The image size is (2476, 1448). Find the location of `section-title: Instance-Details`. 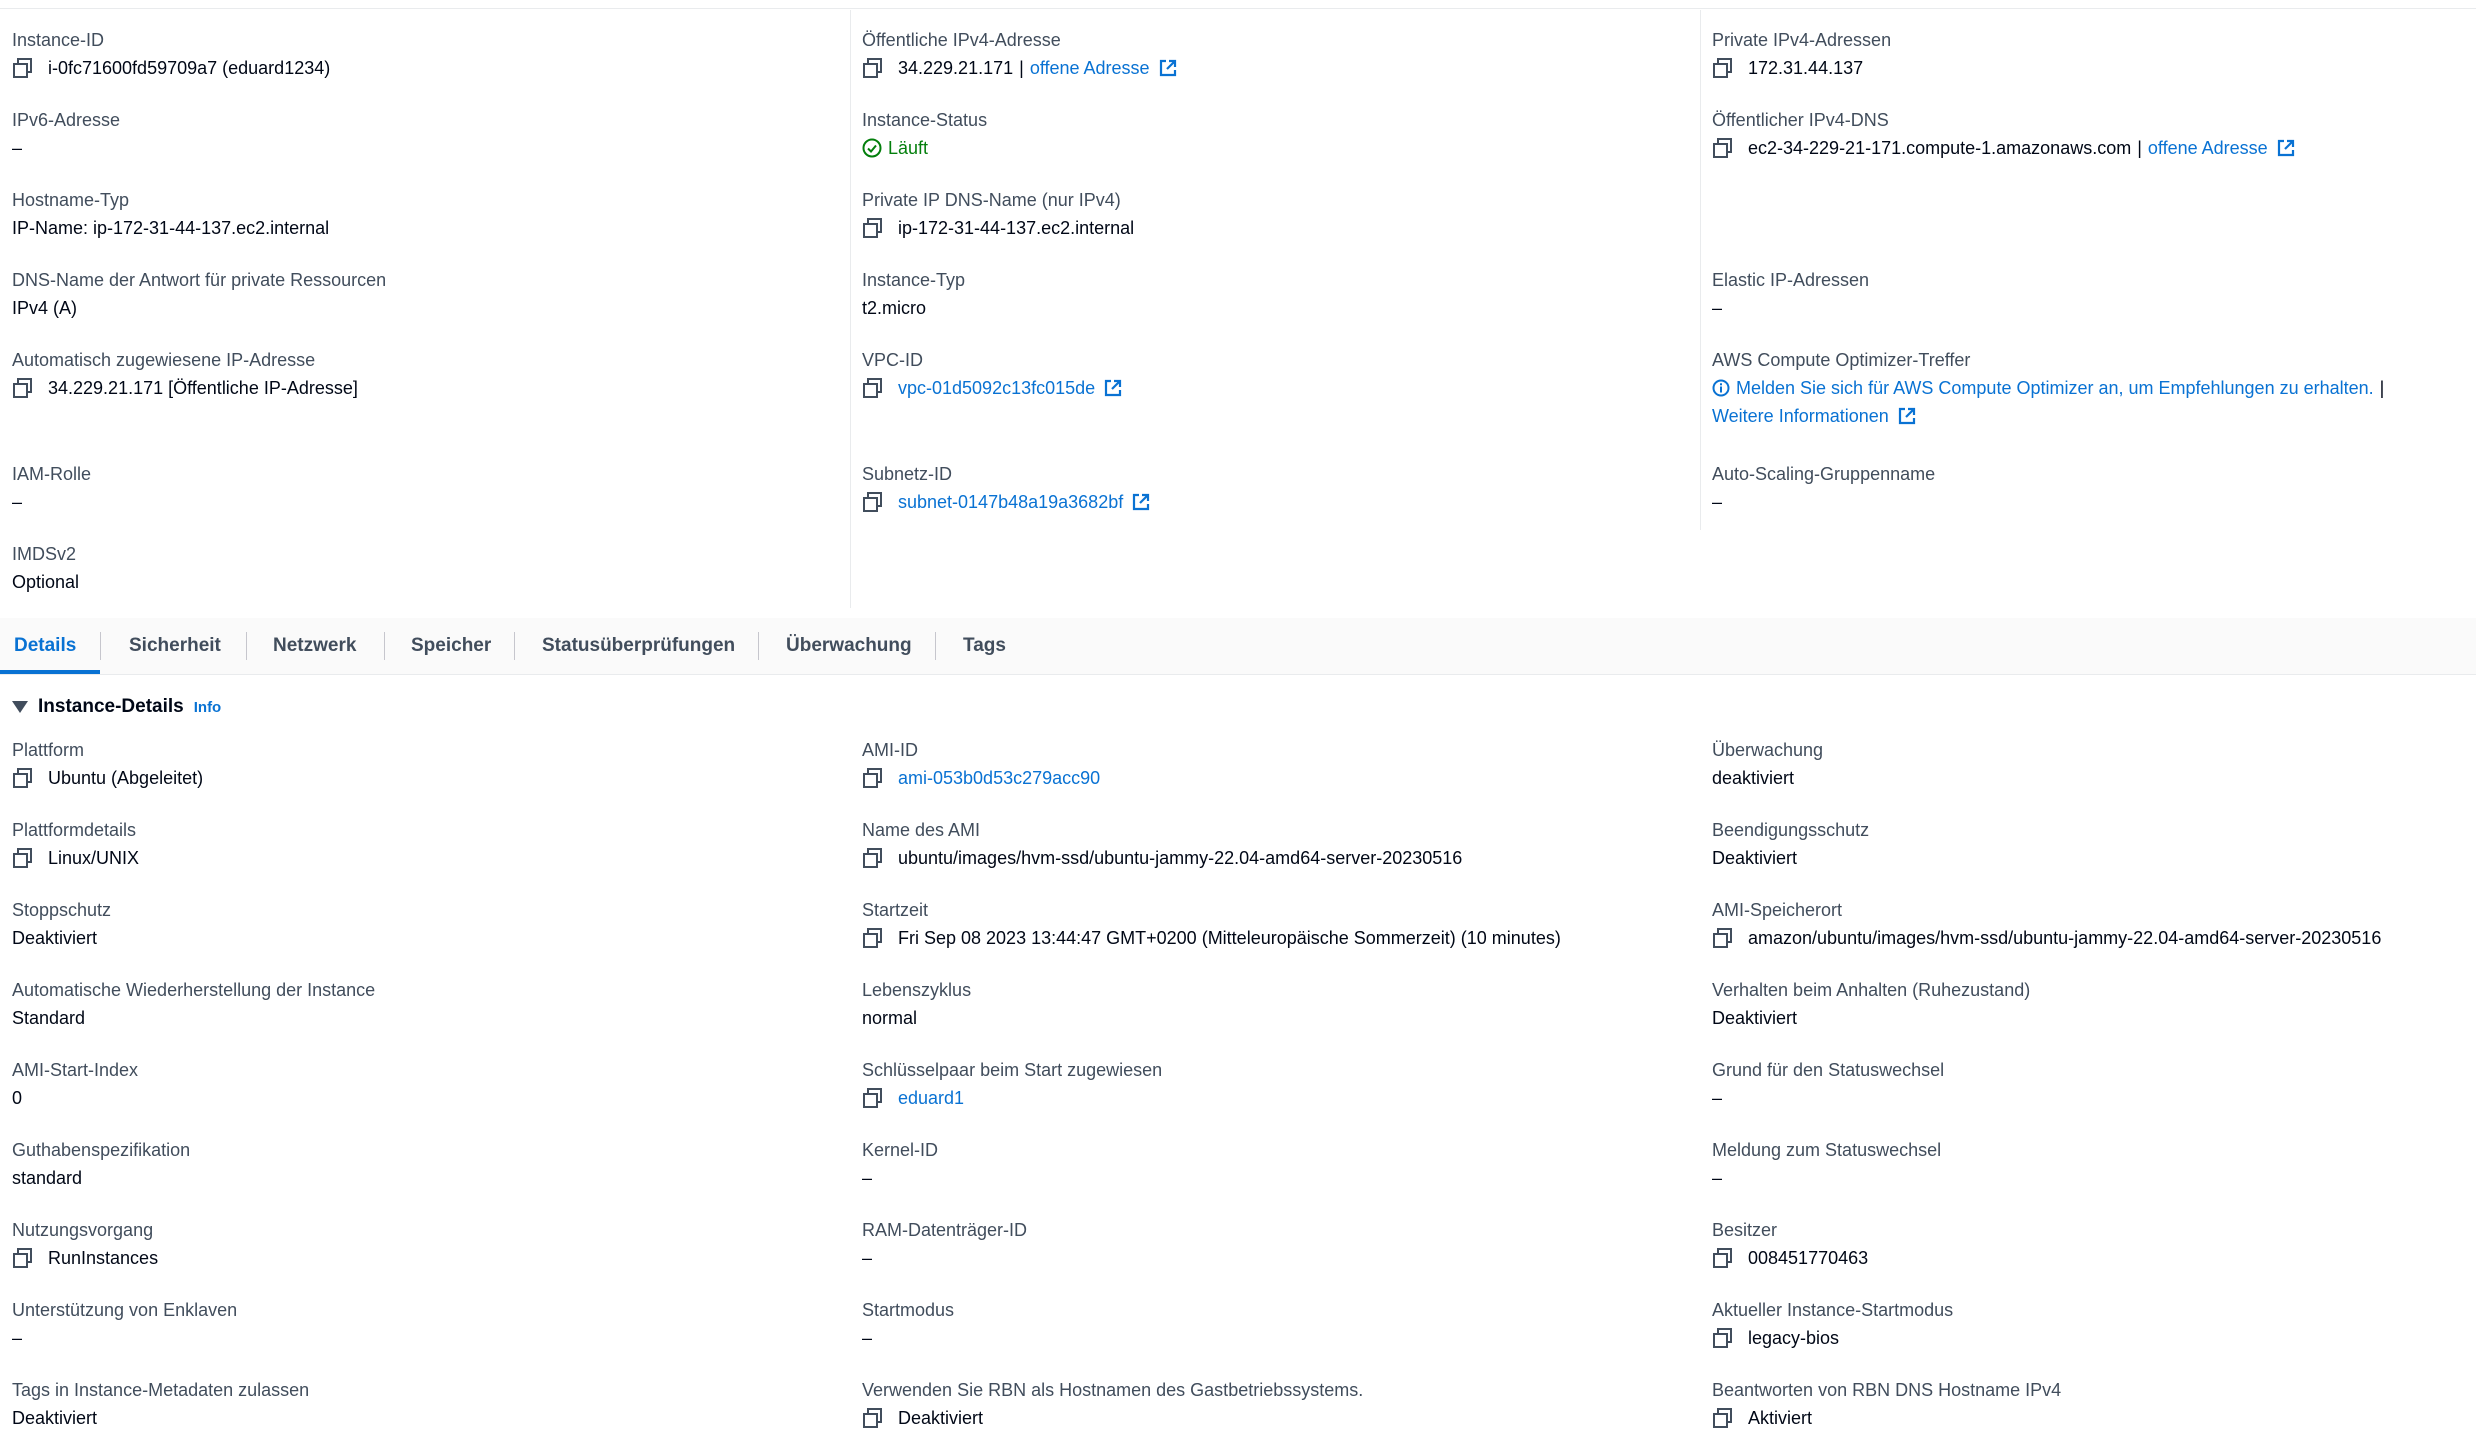

section-title: Instance-Details is located at coordinates (111, 706).